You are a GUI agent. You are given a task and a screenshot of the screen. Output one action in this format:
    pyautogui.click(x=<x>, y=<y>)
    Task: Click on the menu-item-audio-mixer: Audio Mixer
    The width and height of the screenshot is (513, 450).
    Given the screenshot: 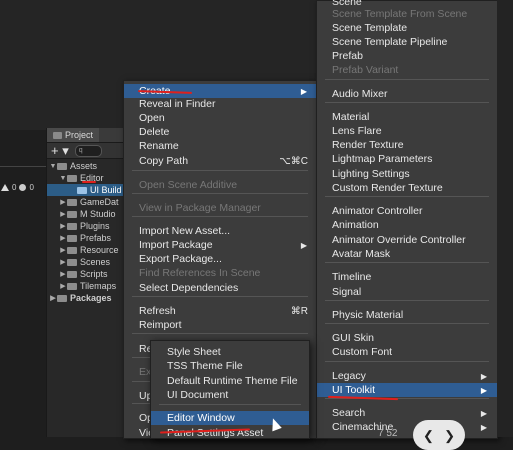 What is the action you would take?
    pyautogui.click(x=407, y=94)
    